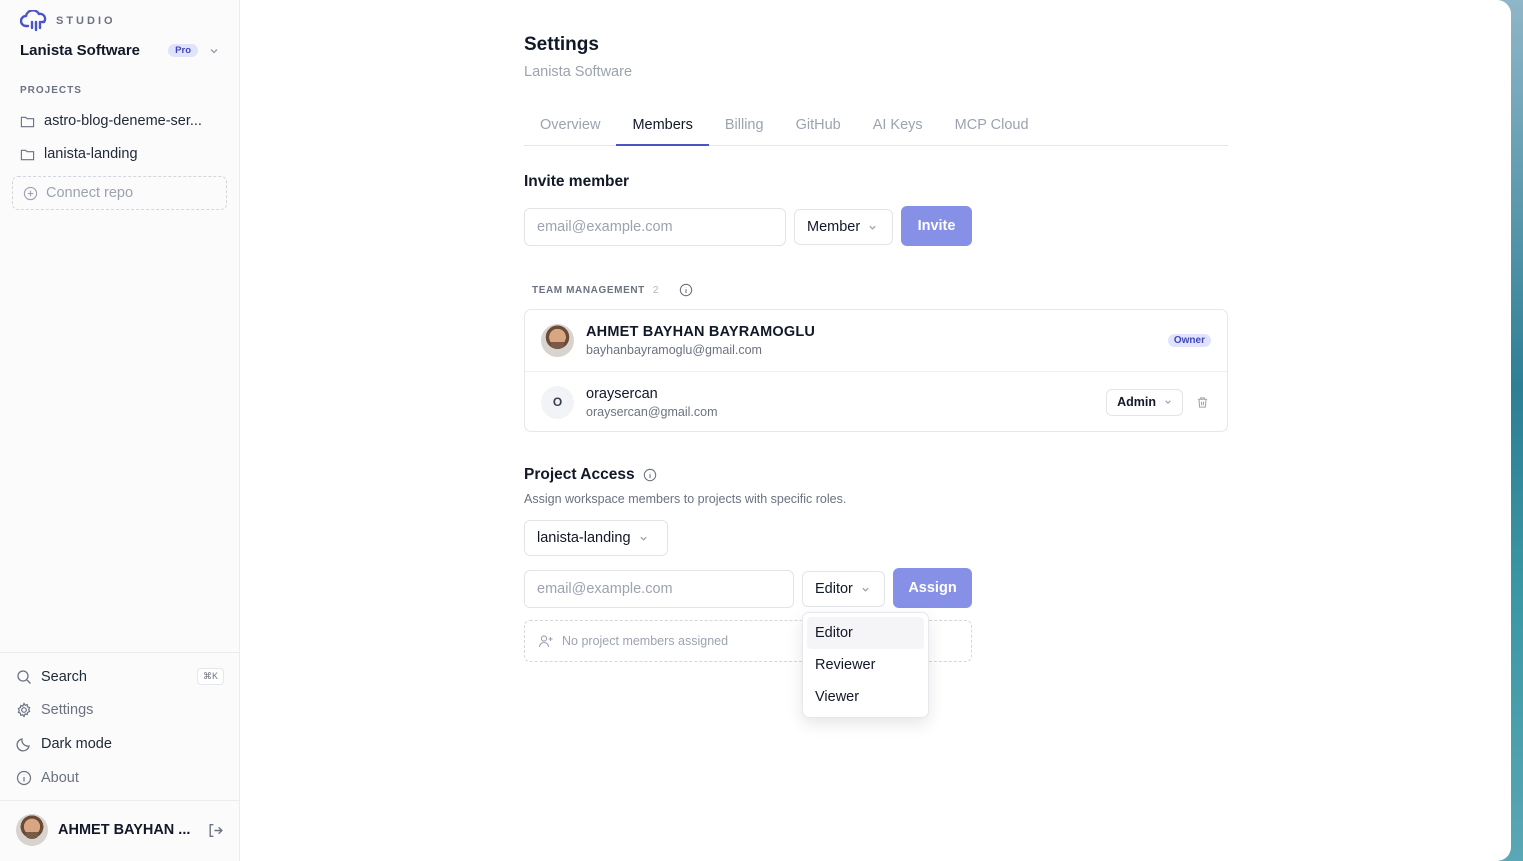 The height and width of the screenshot is (861, 1523). What do you see at coordinates (622, 393) in the screenshot?
I see `member-name: oraysercan` at bounding box center [622, 393].